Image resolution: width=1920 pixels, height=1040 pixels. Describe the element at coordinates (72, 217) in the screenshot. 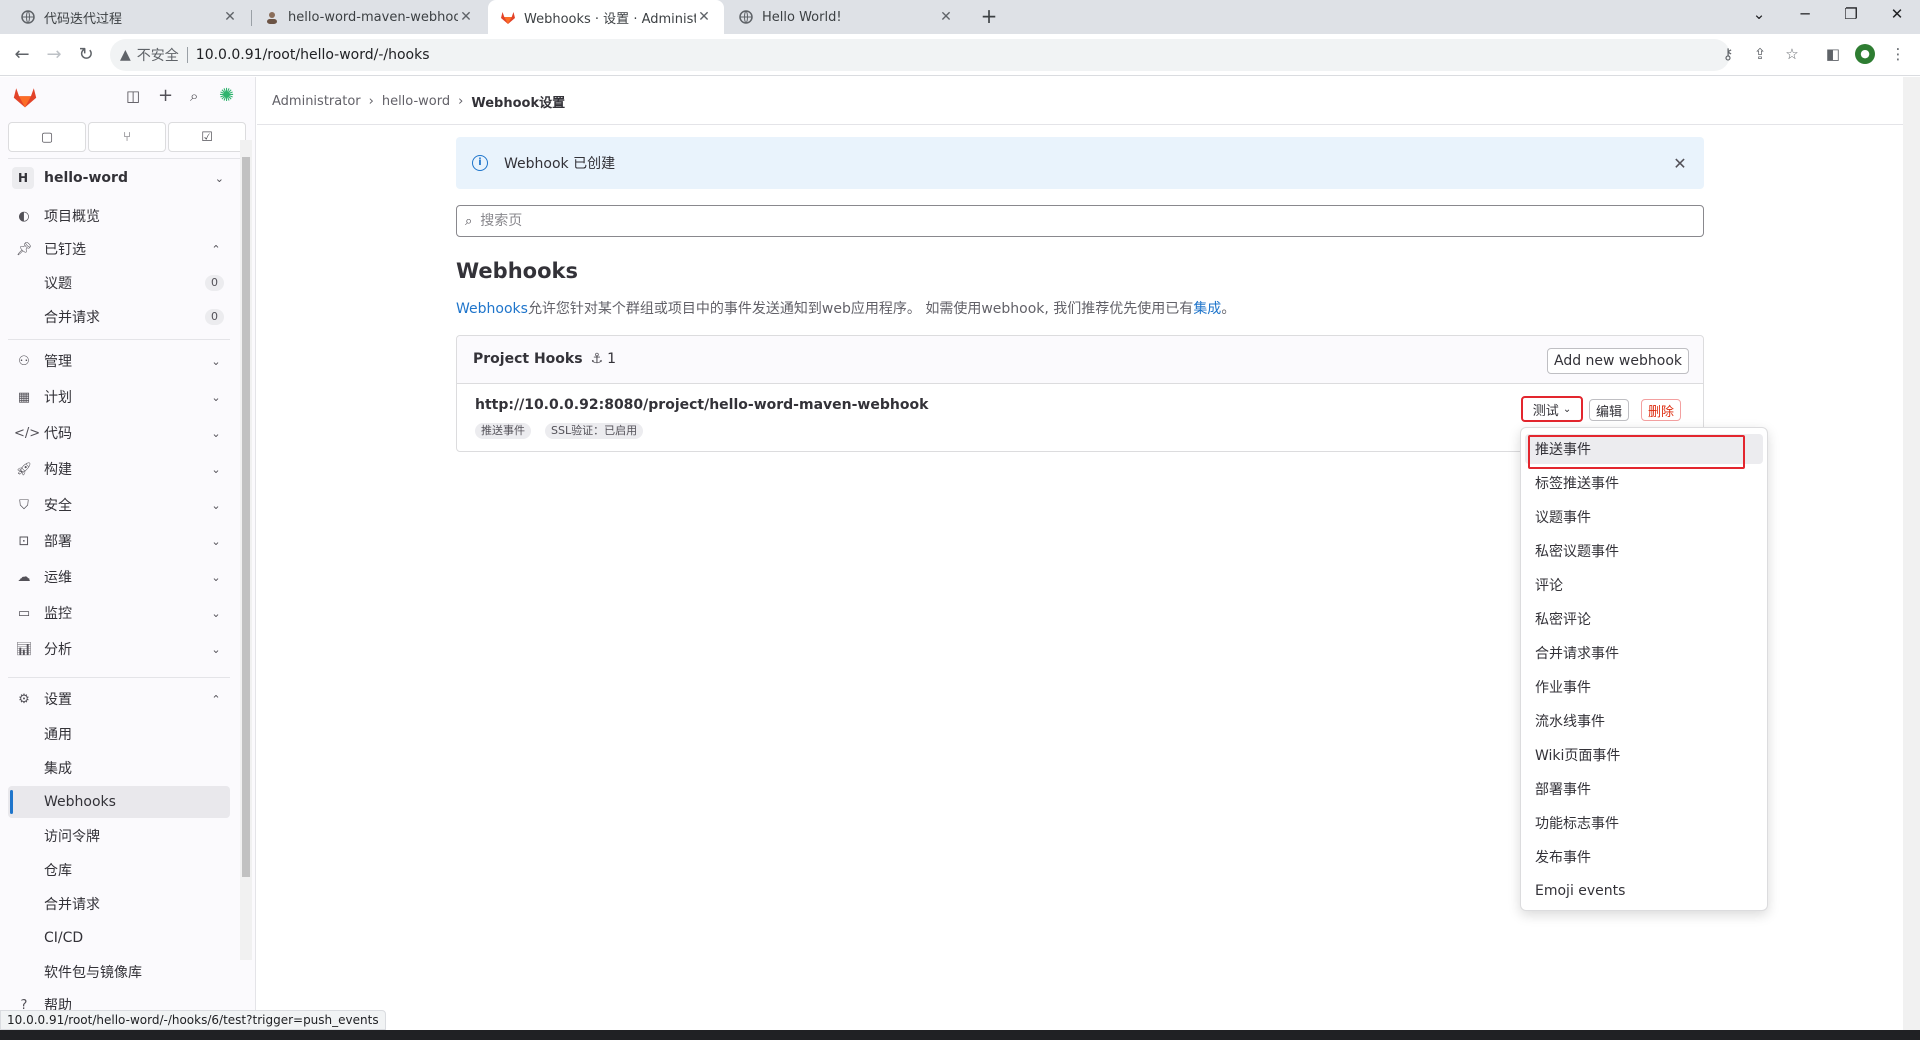

I see `sidebar-item-label: 项目概览` at that location.